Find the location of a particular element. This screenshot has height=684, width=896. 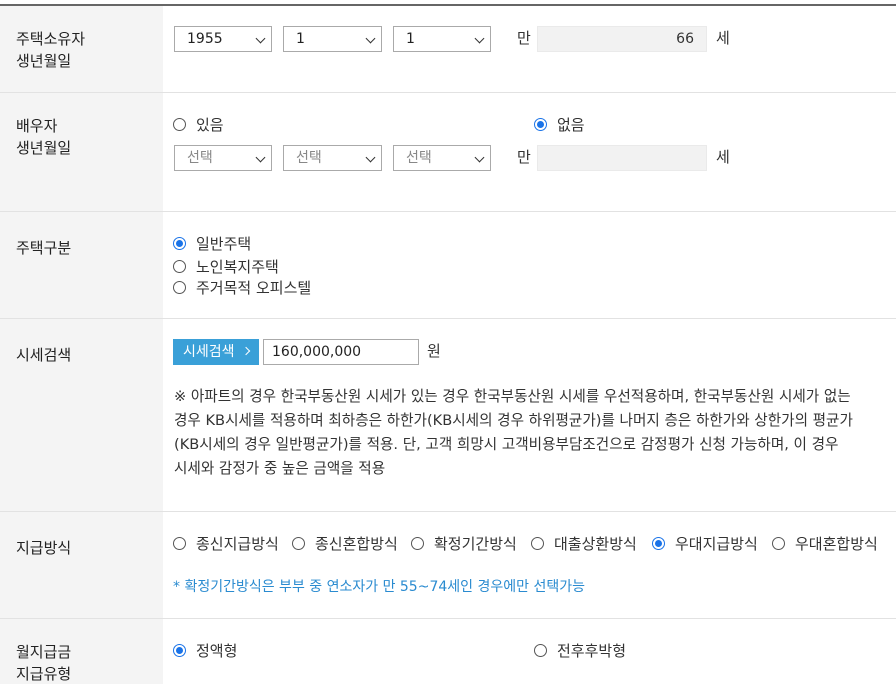

house-type-option-senior: 노인복지주택 is located at coordinates (226, 266).